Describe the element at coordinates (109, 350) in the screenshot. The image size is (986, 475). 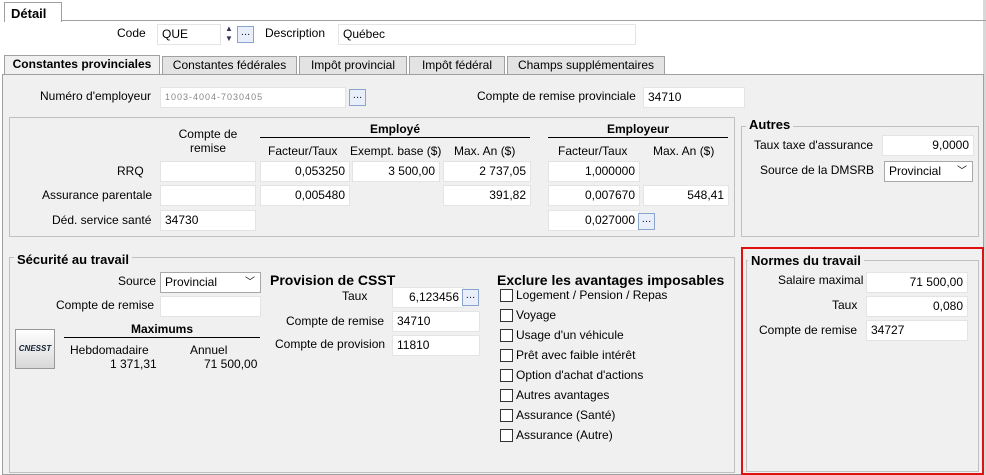
I see `hebdo-label: Hebdomadaire` at that location.